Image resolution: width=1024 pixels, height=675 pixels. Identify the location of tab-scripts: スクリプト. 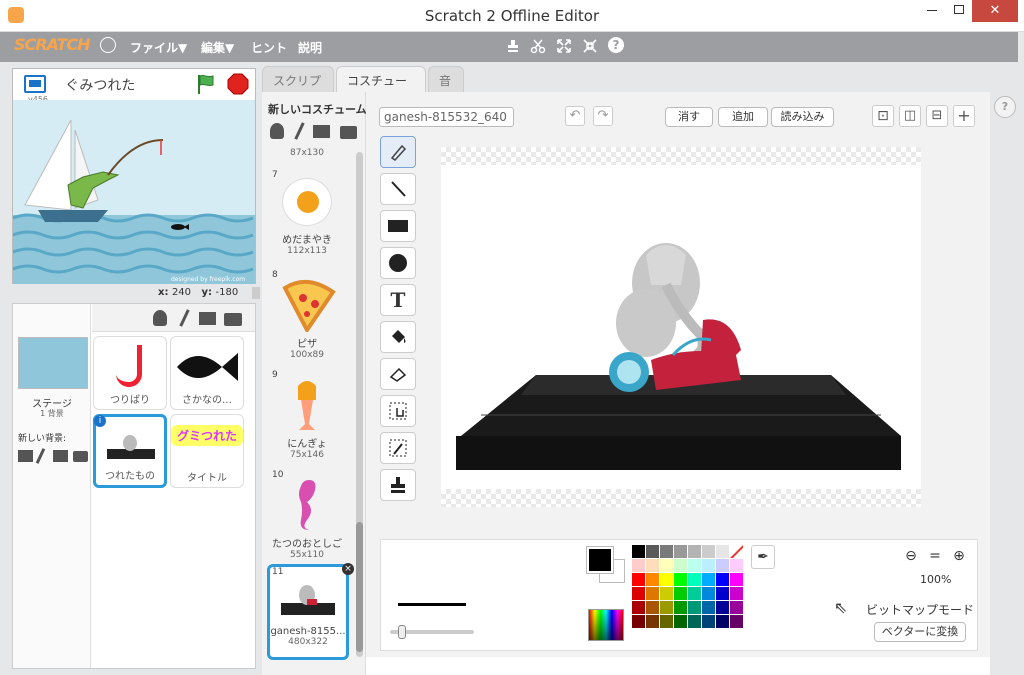
(298, 85).